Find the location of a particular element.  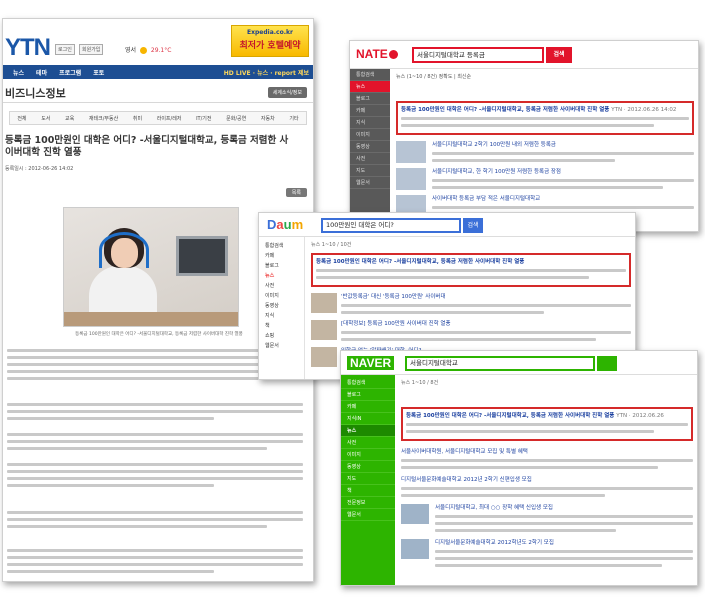

sidebar-item: 쇼핑 is located at coordinates (281, 336).